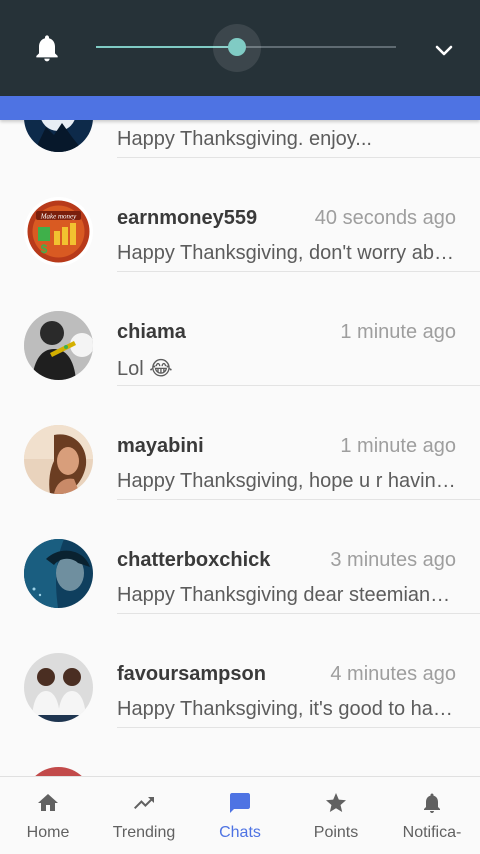 Image resolution: width=480 pixels, height=854 pixels. What do you see at coordinates (393, 560) in the screenshot?
I see `chat-time: 3 minutes ago` at bounding box center [393, 560].